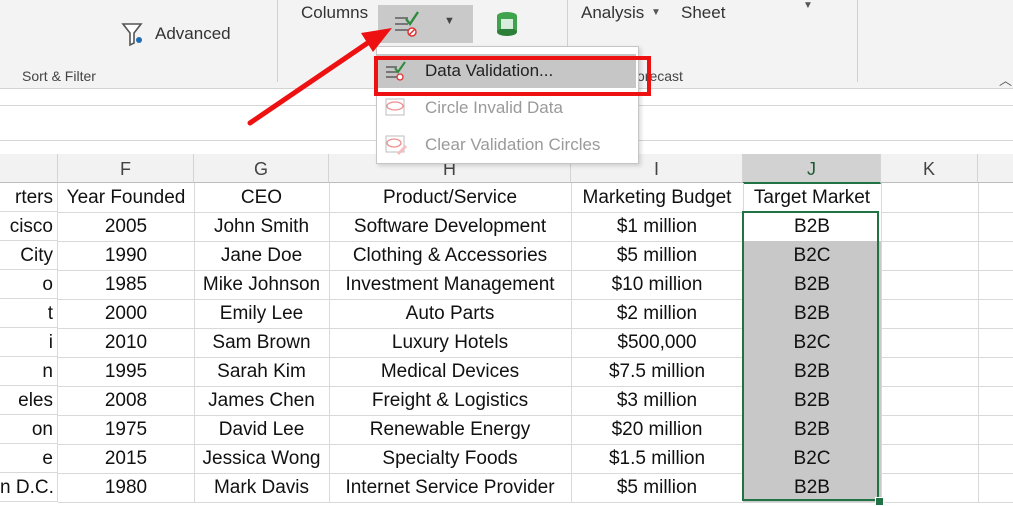  What do you see at coordinates (657, 285) in the screenshot?
I see `cell-col-i: $10 million` at bounding box center [657, 285].